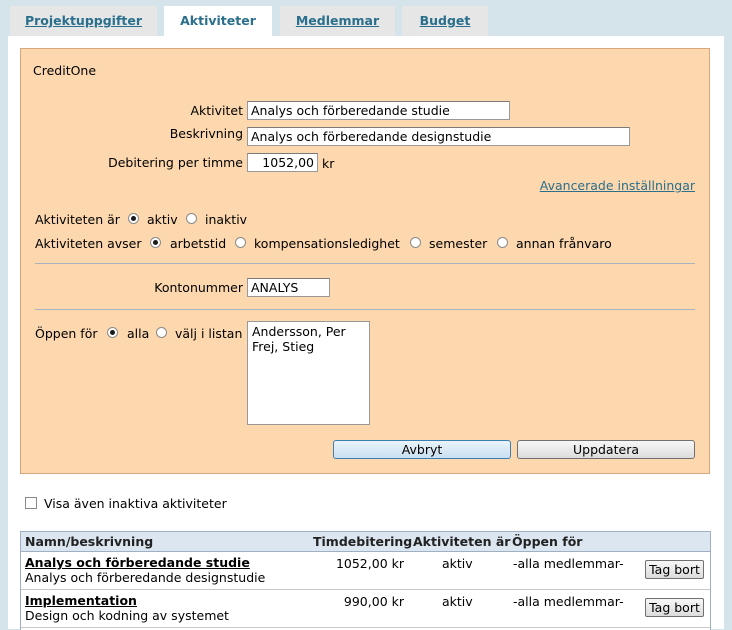  I want to click on list-item: Andersson, Per, so click(308, 331).